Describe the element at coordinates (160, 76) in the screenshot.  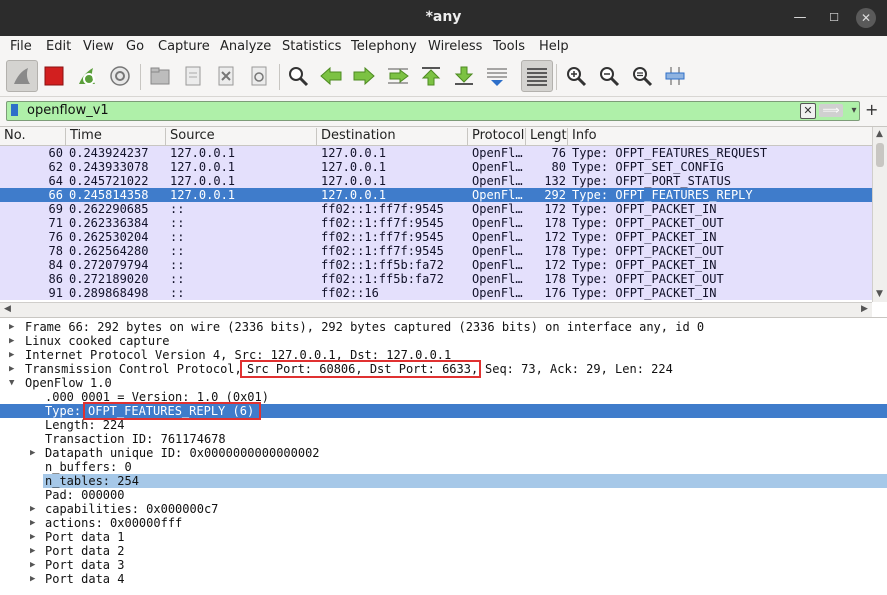
I see `open-file-button` at that location.